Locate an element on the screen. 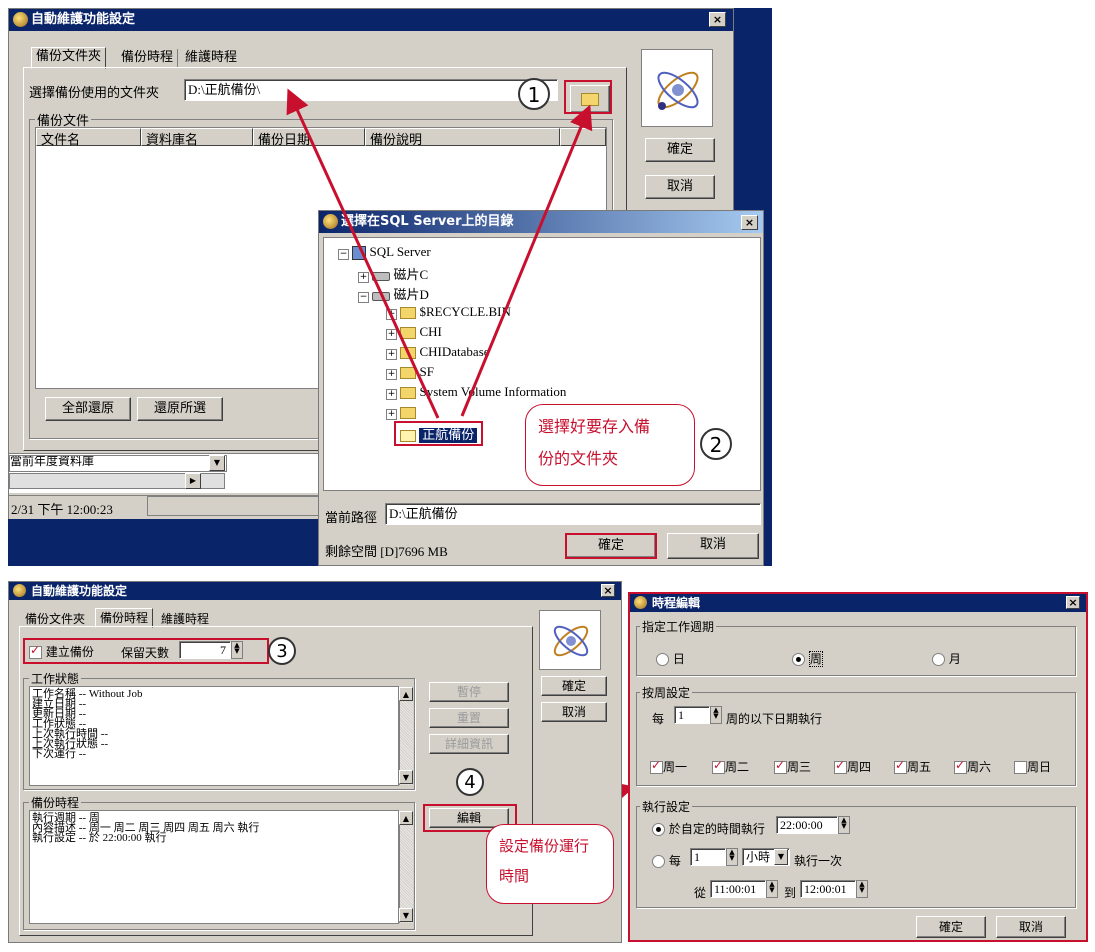 The width and height of the screenshot is (1095, 952). to-time-input: 12:00:01 is located at coordinates (828, 889).